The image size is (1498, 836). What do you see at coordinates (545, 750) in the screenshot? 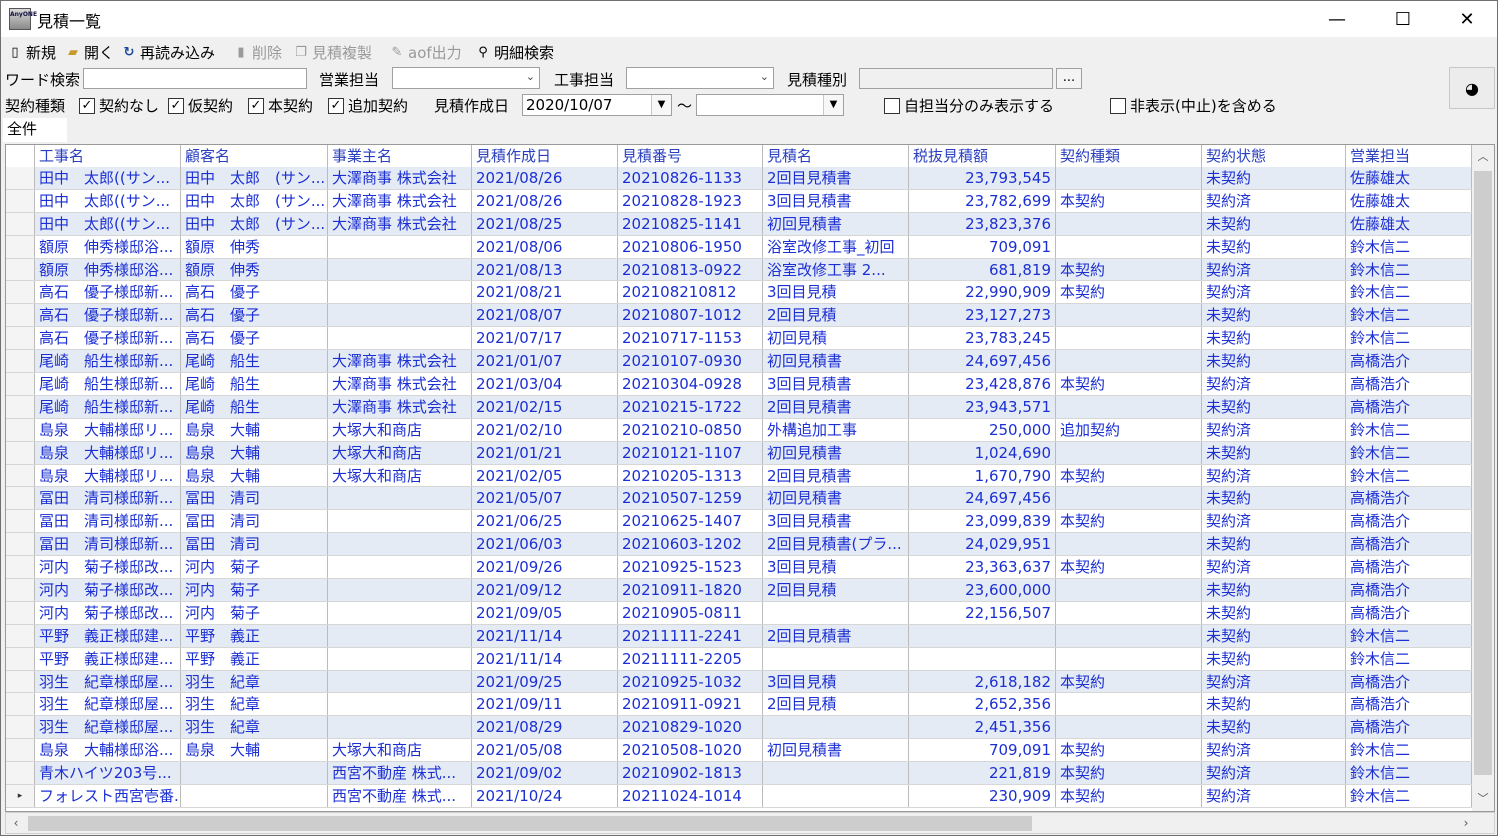
I see `cell-created-date: 2021/05/08` at bounding box center [545, 750].